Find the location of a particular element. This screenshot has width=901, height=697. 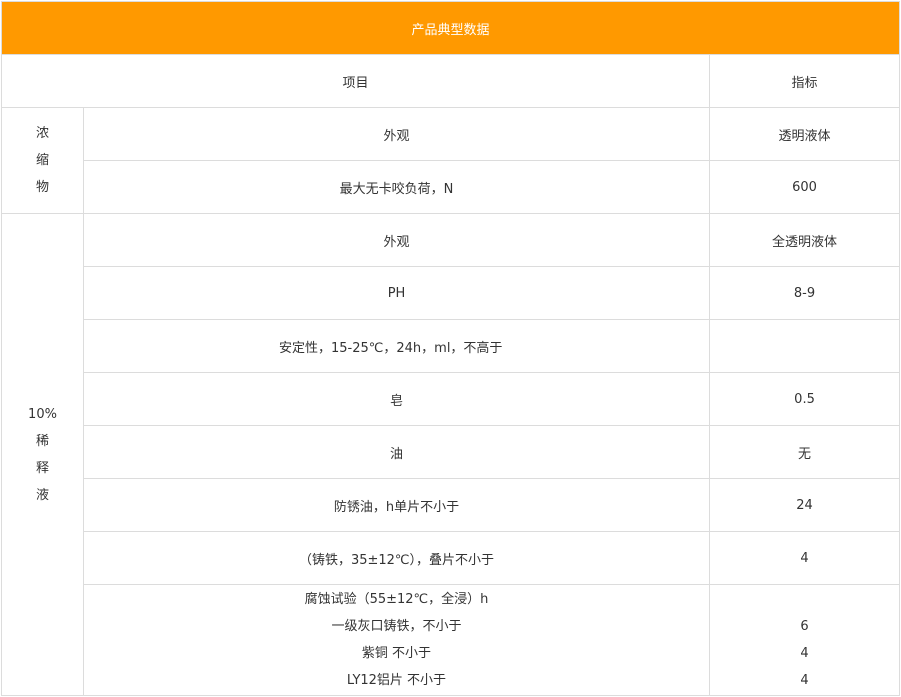

label-line: 10% is located at coordinates (42, 414).